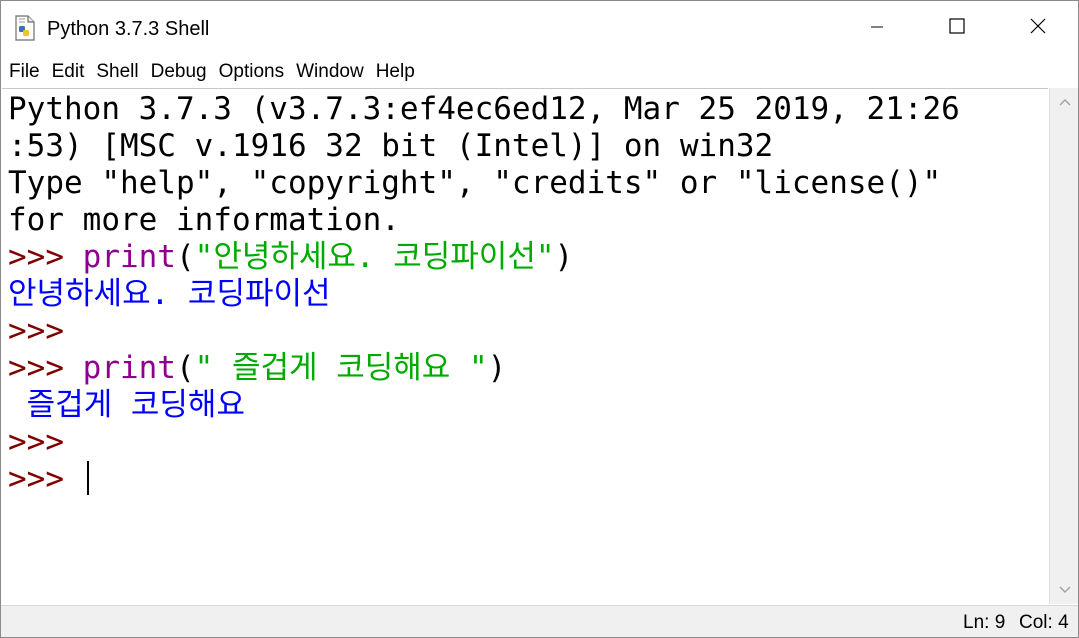 The height and width of the screenshot is (638, 1079). What do you see at coordinates (251, 72) in the screenshot?
I see `menu-options: Options` at bounding box center [251, 72].